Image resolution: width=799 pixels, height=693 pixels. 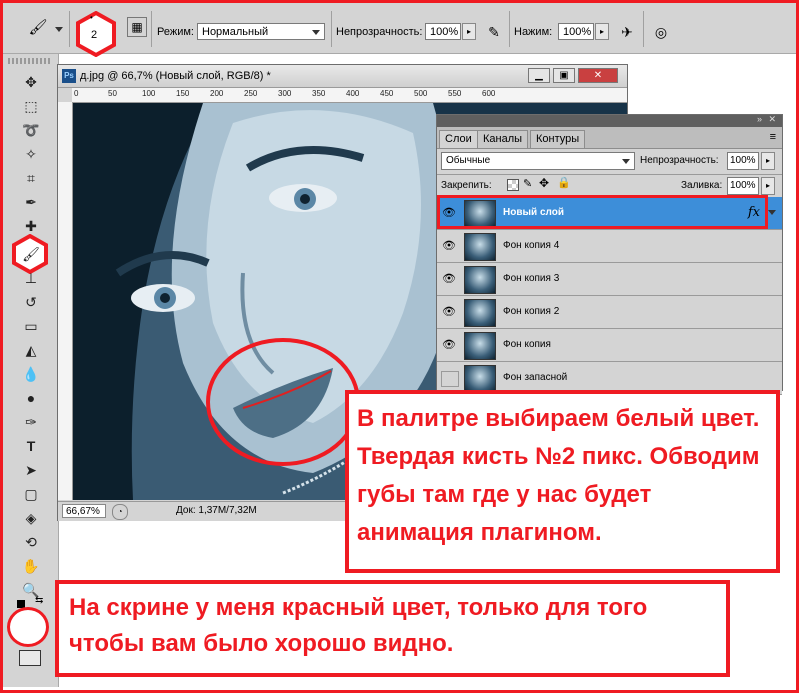 What do you see at coordinates (531, 311) in the screenshot?
I see `layer-name: Фон копия 2` at bounding box center [531, 311].